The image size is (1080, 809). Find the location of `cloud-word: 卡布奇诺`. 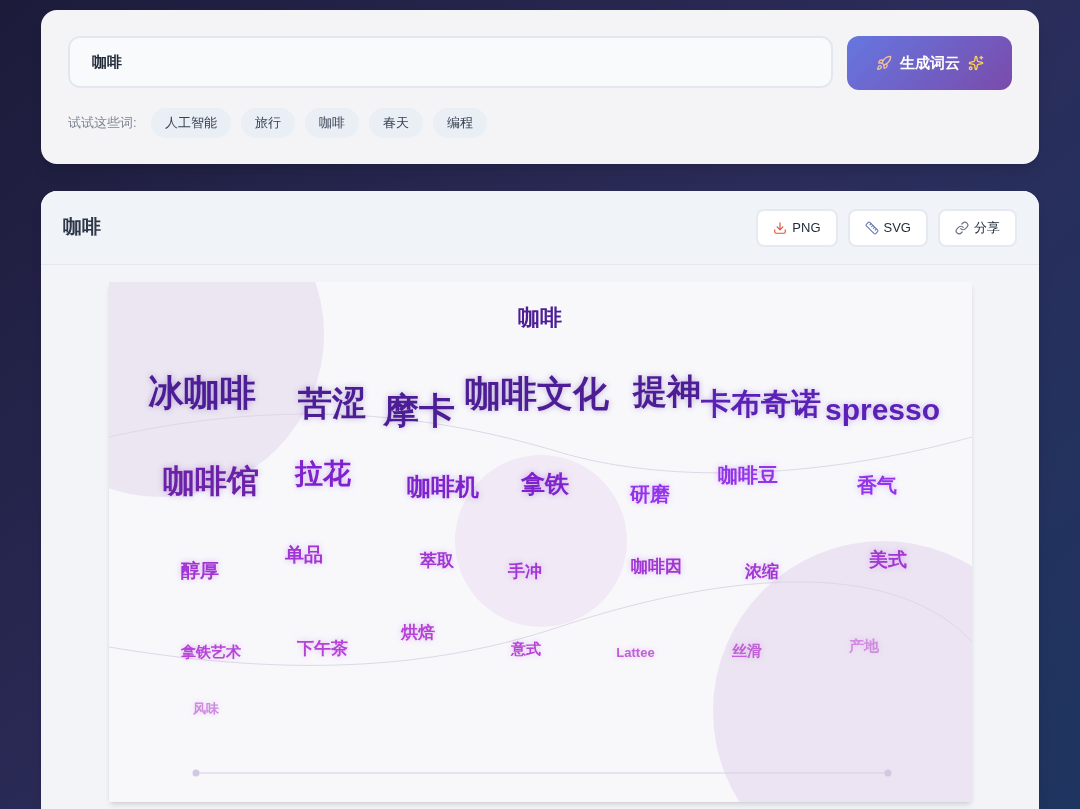

cloud-word: 卡布奇诺 is located at coordinates (760, 404).